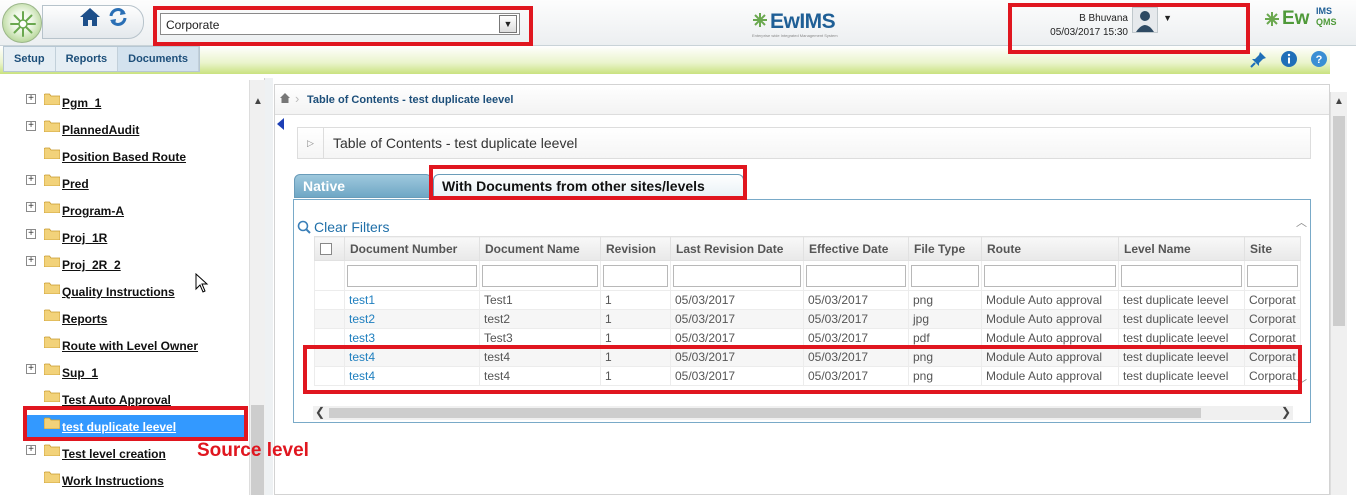 This screenshot has height=495, width=1356. Describe the element at coordinates (1181, 338) in the screenshot. I see `table-cell: test duplicate leevel` at that location.